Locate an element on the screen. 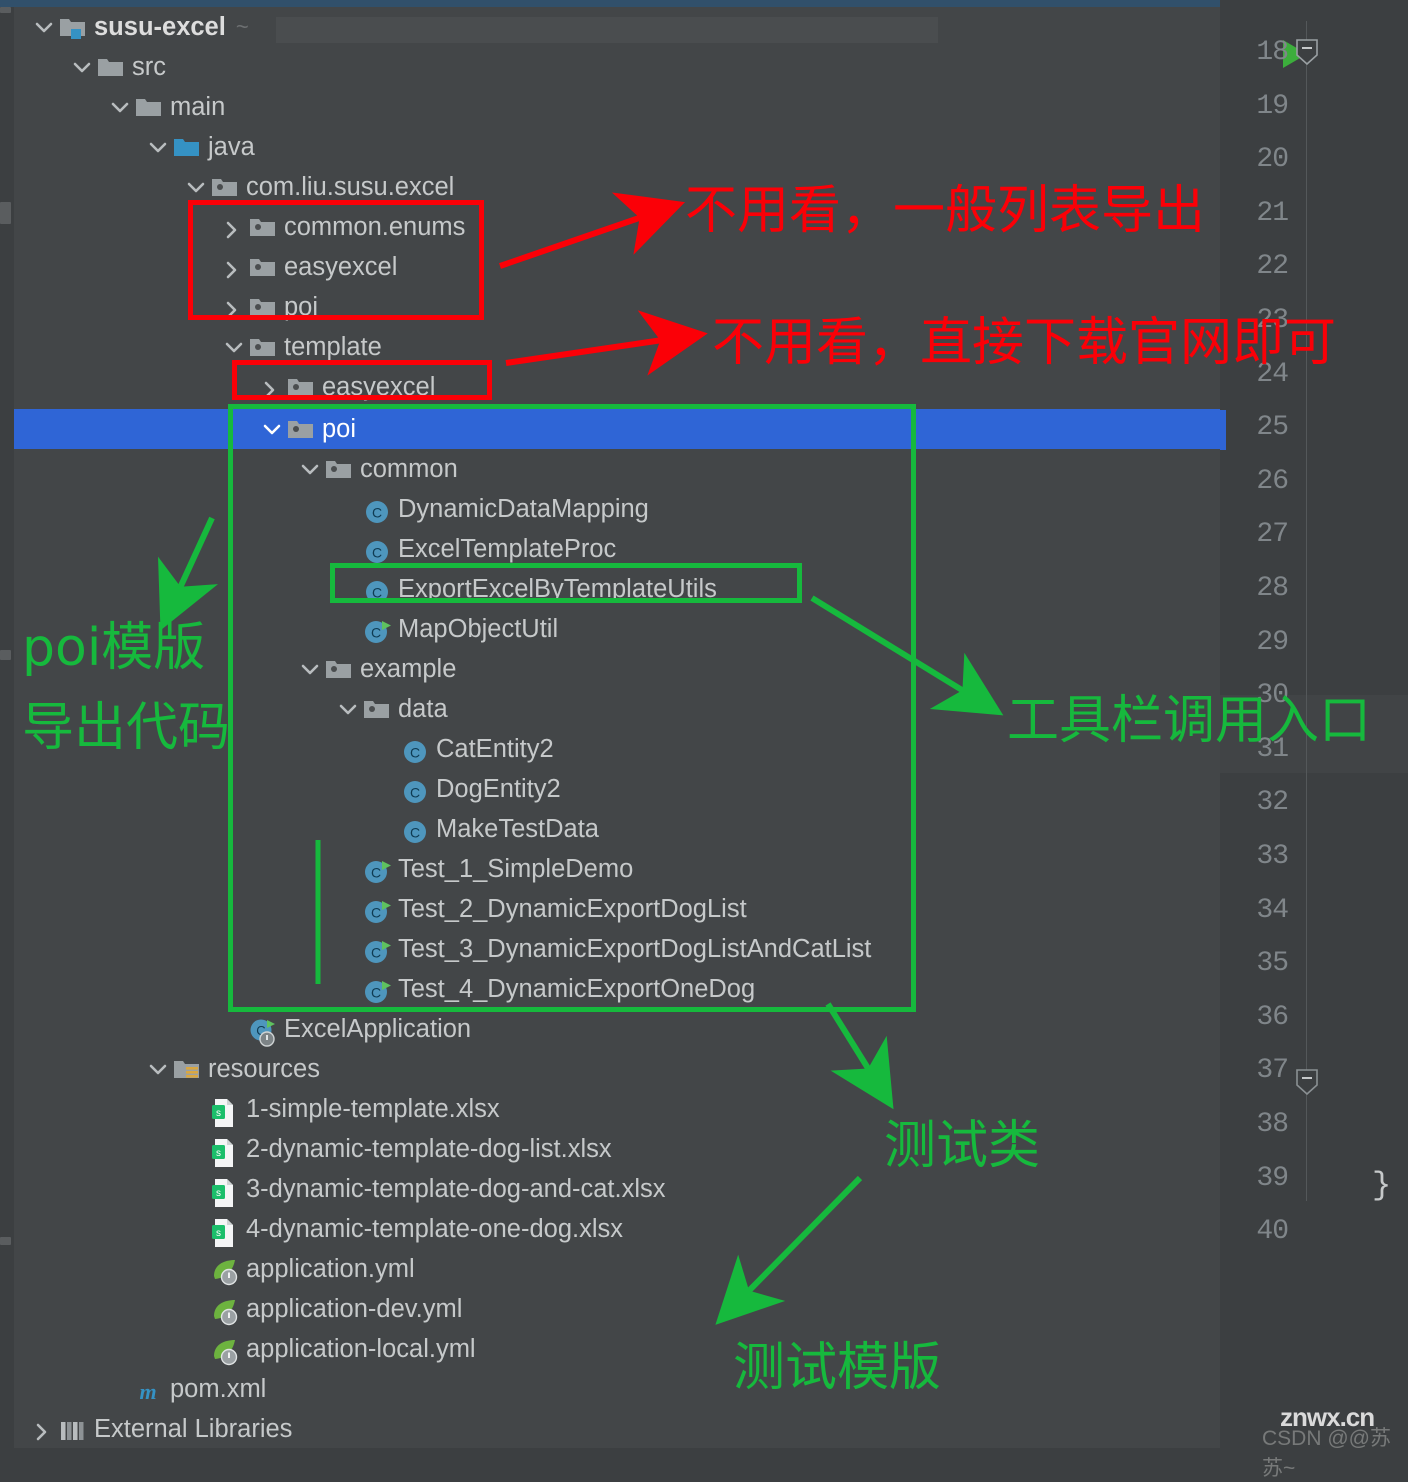 The width and height of the screenshot is (1408, 1482). tree-row-dynamicdatamapping: C DynamicDataMapping is located at coordinates (617, 509).